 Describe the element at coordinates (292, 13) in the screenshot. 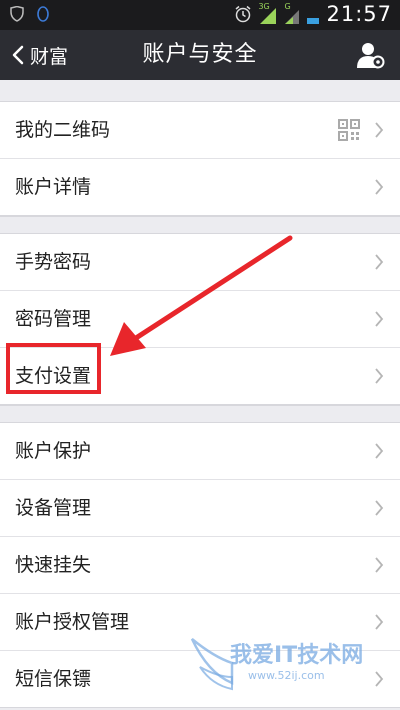

I see `signal-g-icon: G` at that location.